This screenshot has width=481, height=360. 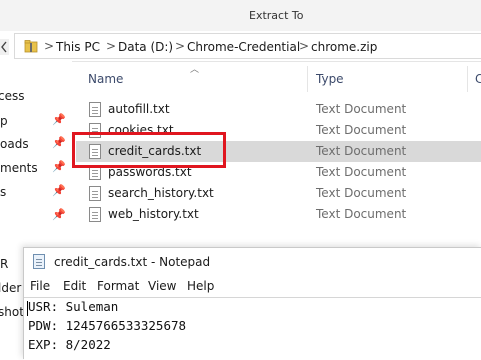 I want to click on column-header-type: Type, so click(x=330, y=79).